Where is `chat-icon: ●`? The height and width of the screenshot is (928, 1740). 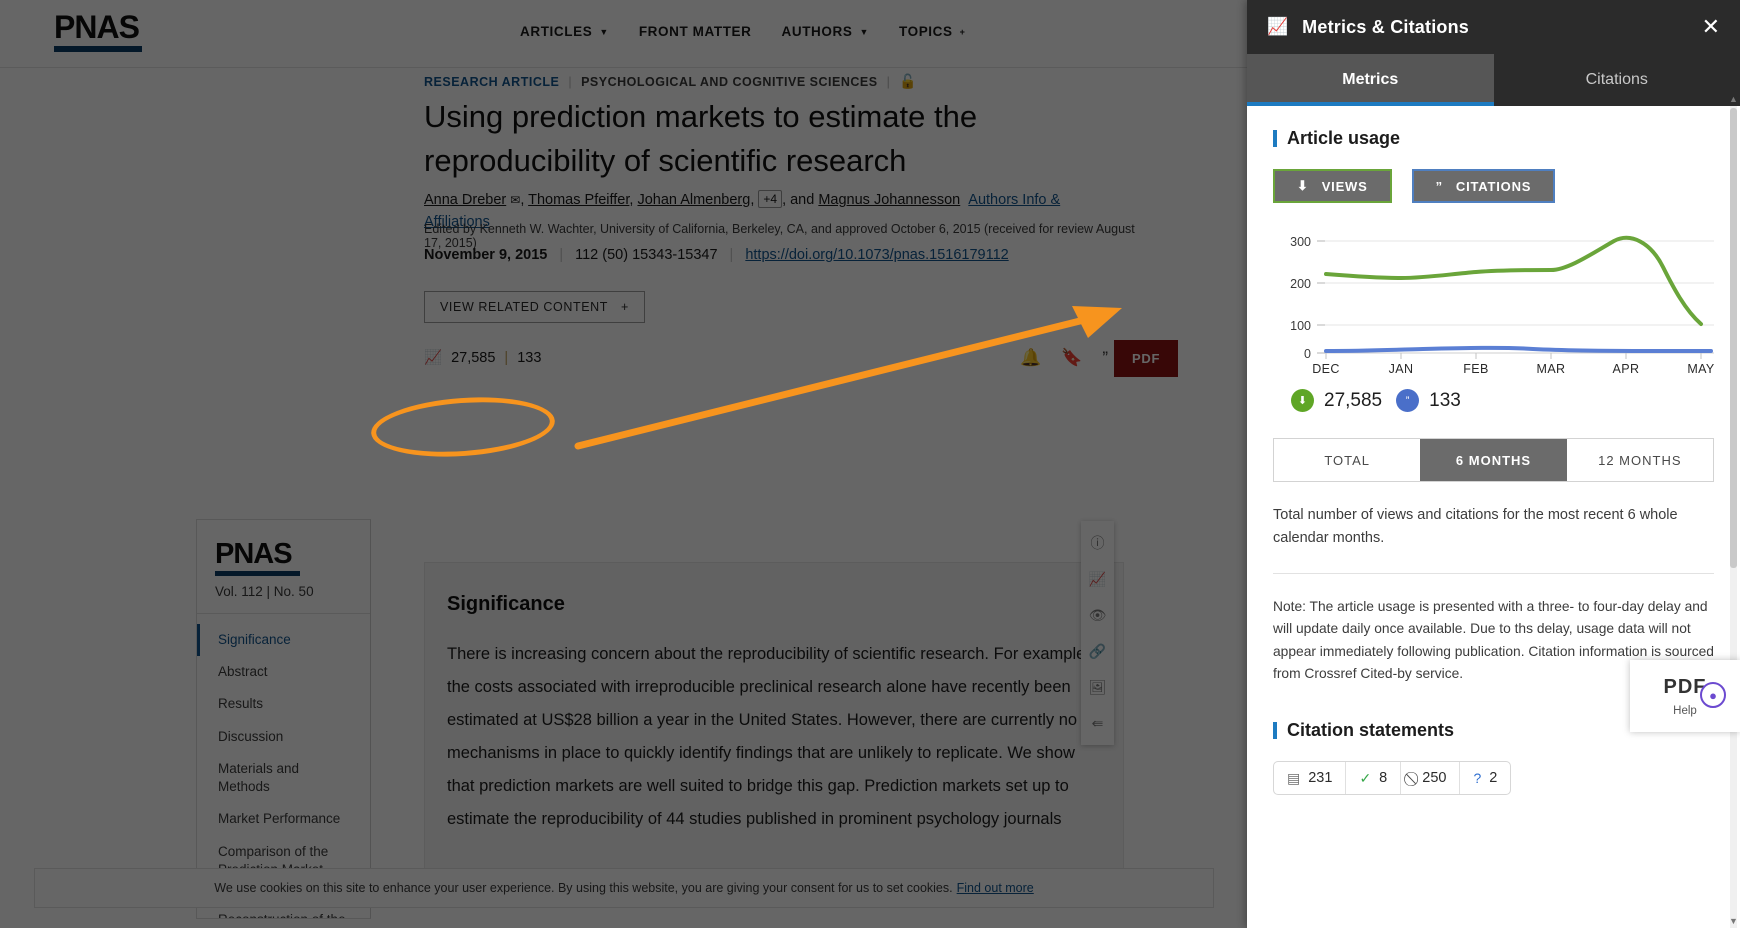 chat-icon: ● is located at coordinates (1713, 695).